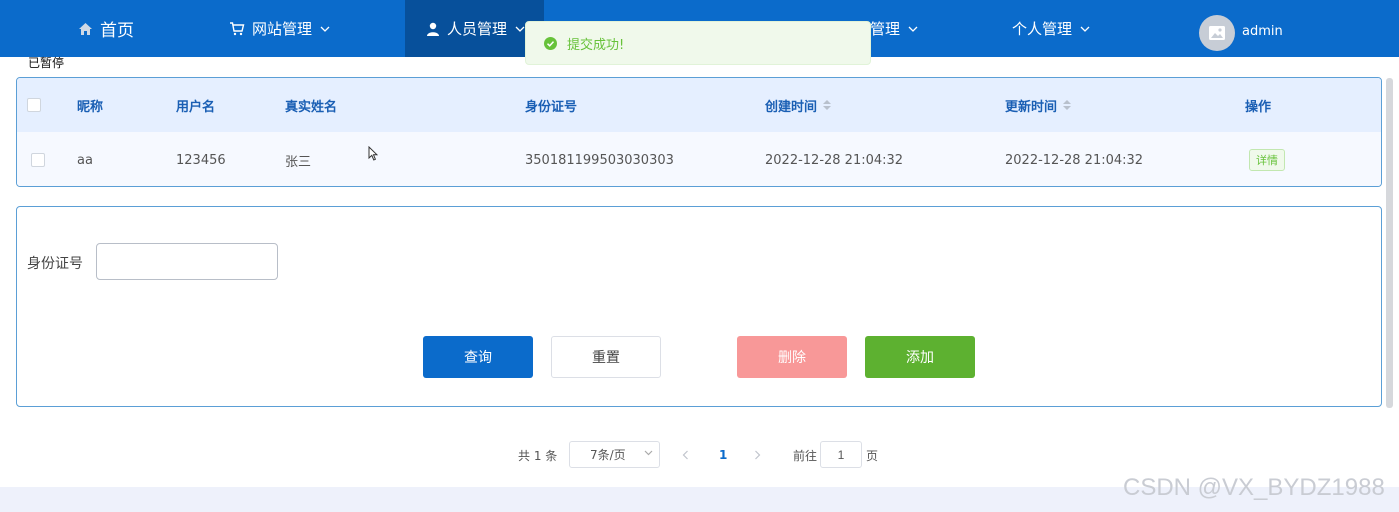  I want to click on row-checkbox, so click(38, 159).